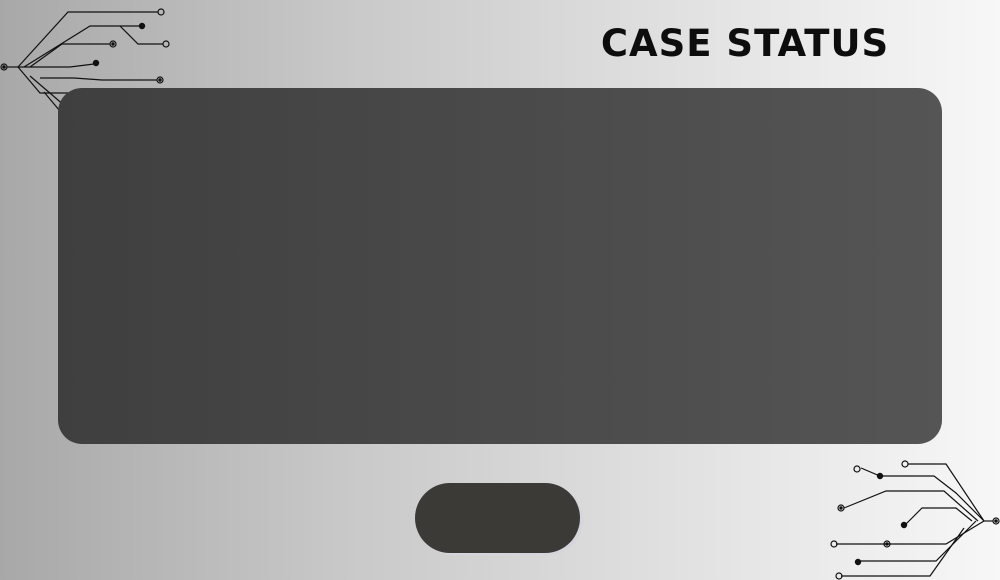  I want to click on page-title: CASE STATUS, so click(745, 43).